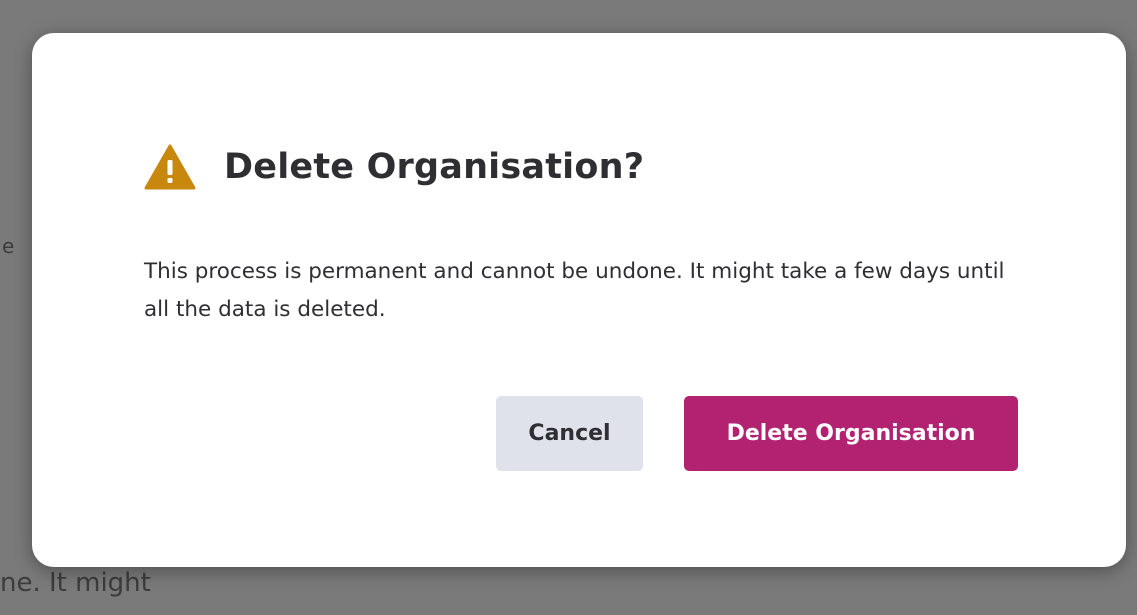  What do you see at coordinates (75, 583) in the screenshot?
I see `background-text-fragment: ne. It might` at bounding box center [75, 583].